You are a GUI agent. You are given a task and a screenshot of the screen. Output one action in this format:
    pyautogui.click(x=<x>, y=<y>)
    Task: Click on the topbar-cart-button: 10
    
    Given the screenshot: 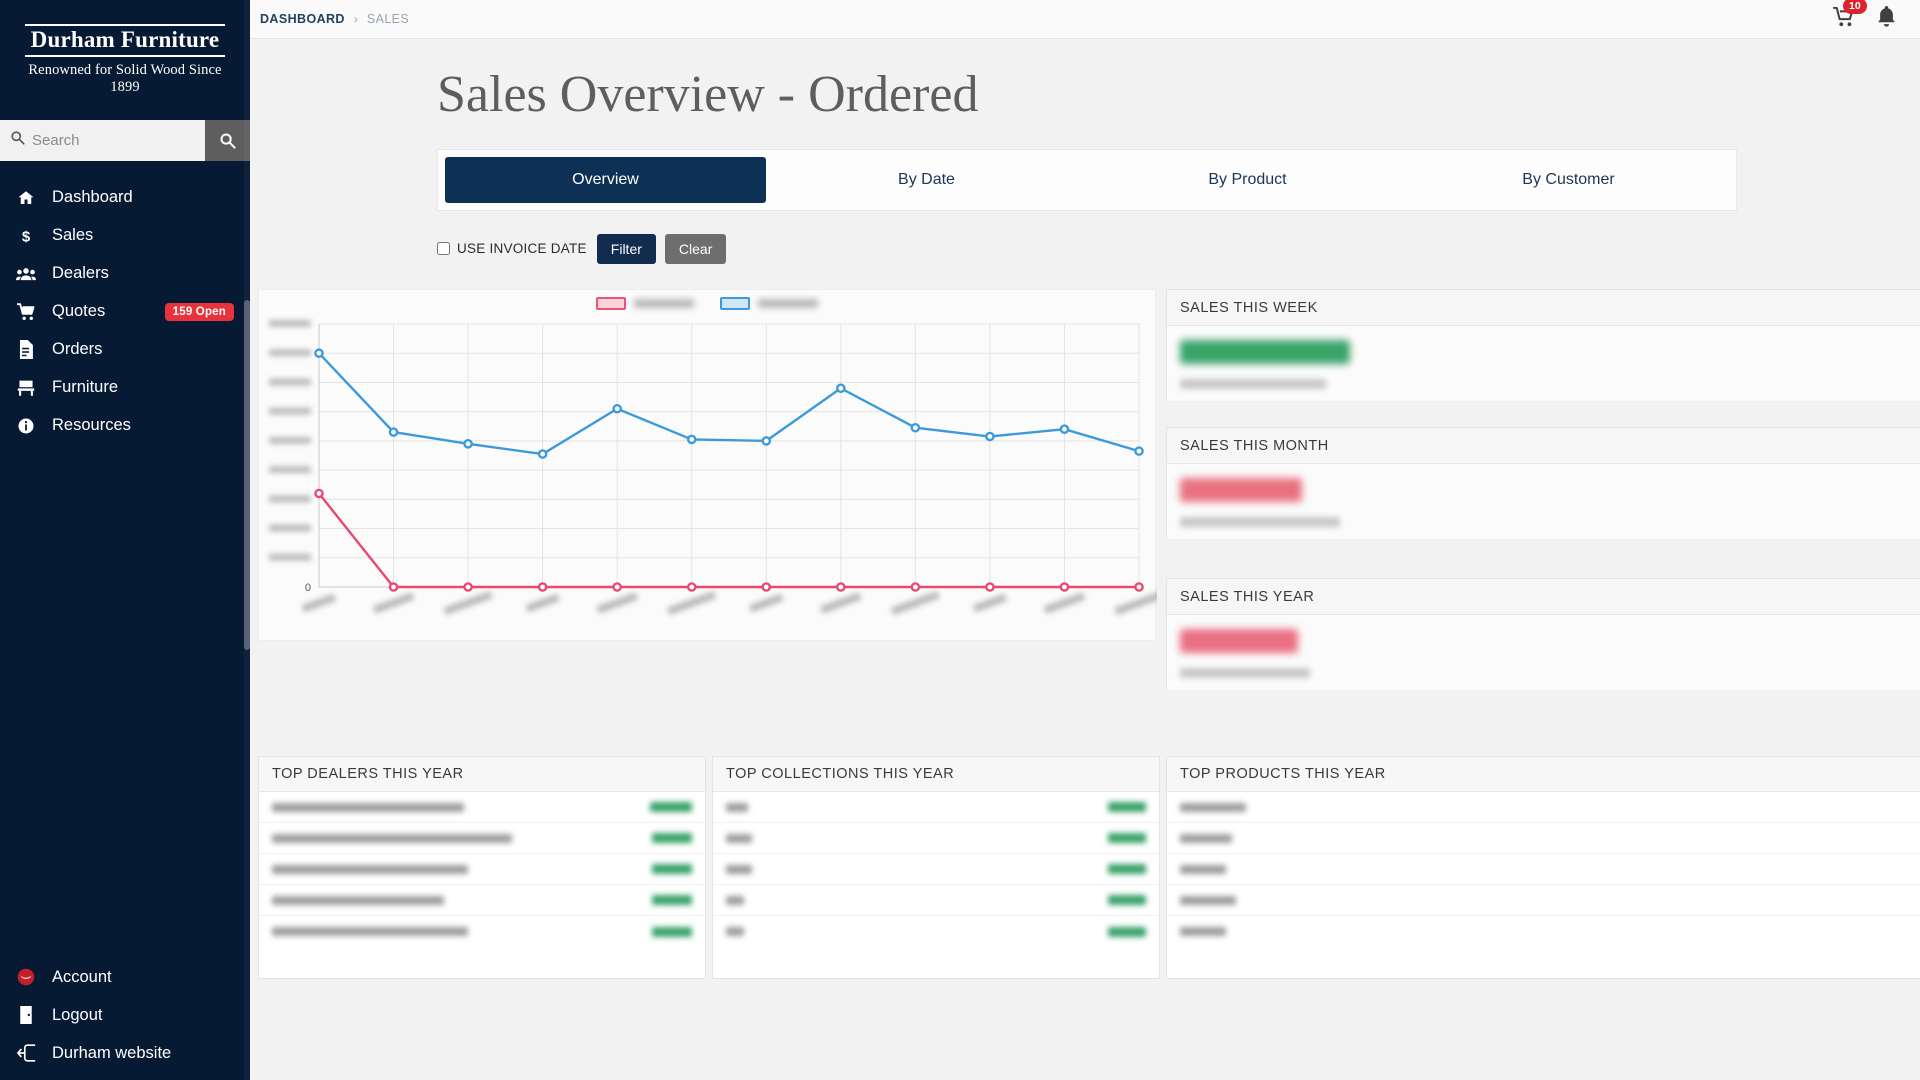 What is the action you would take?
    pyautogui.click(x=1850, y=16)
    